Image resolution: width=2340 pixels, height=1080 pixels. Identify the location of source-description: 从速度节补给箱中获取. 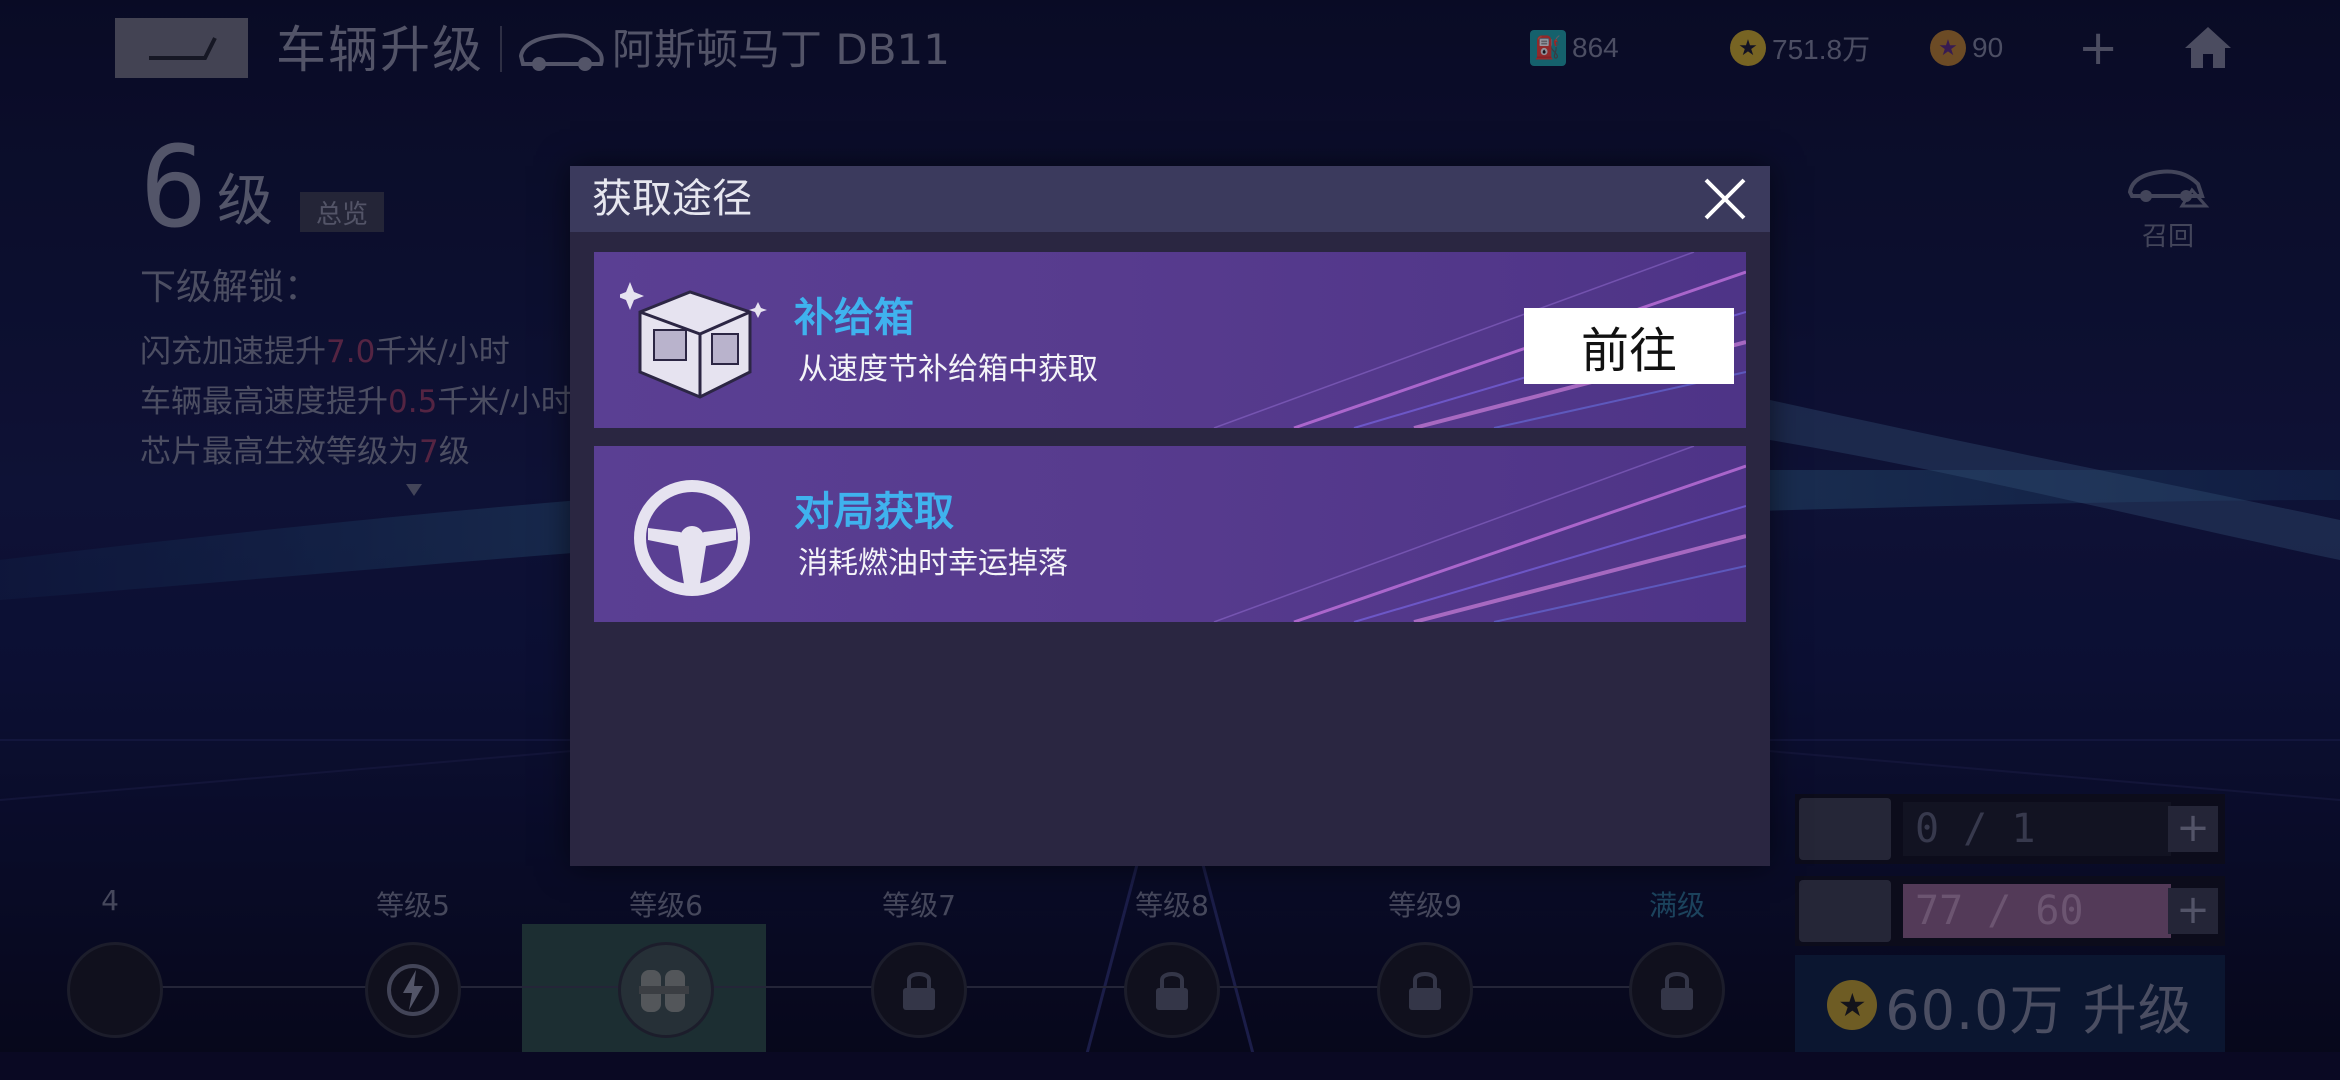
(948, 369).